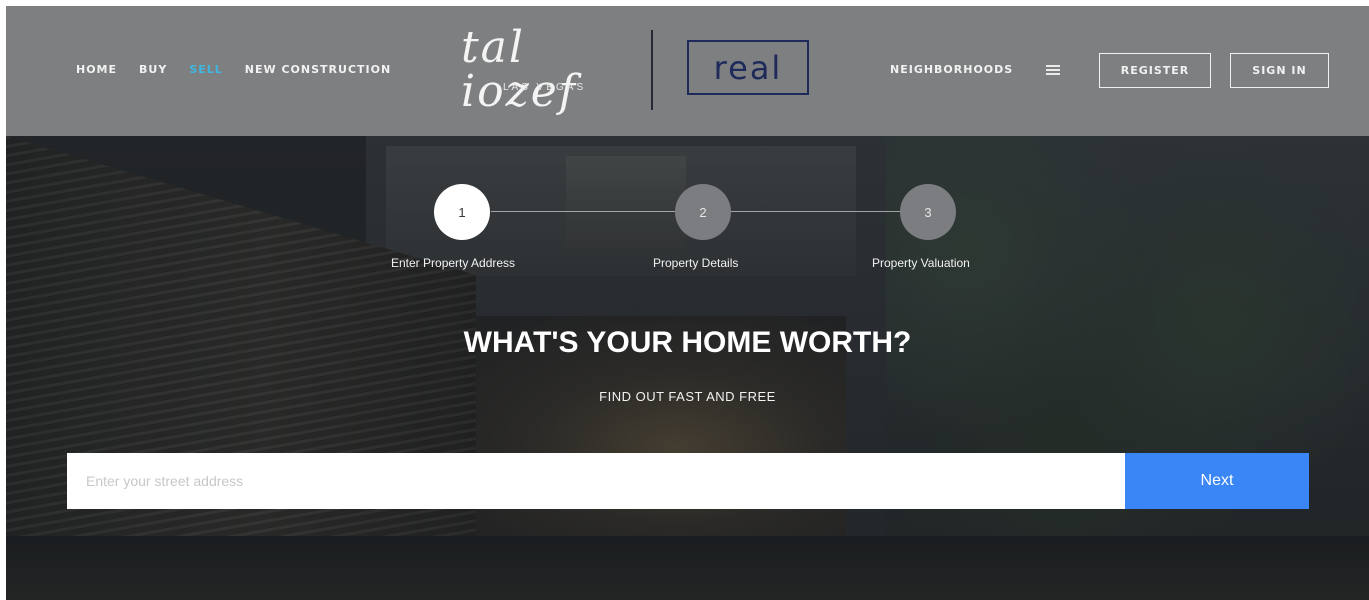  I want to click on main-nav: HOME BUY SELL NEW CONSTRUCTION, so click(244, 69).